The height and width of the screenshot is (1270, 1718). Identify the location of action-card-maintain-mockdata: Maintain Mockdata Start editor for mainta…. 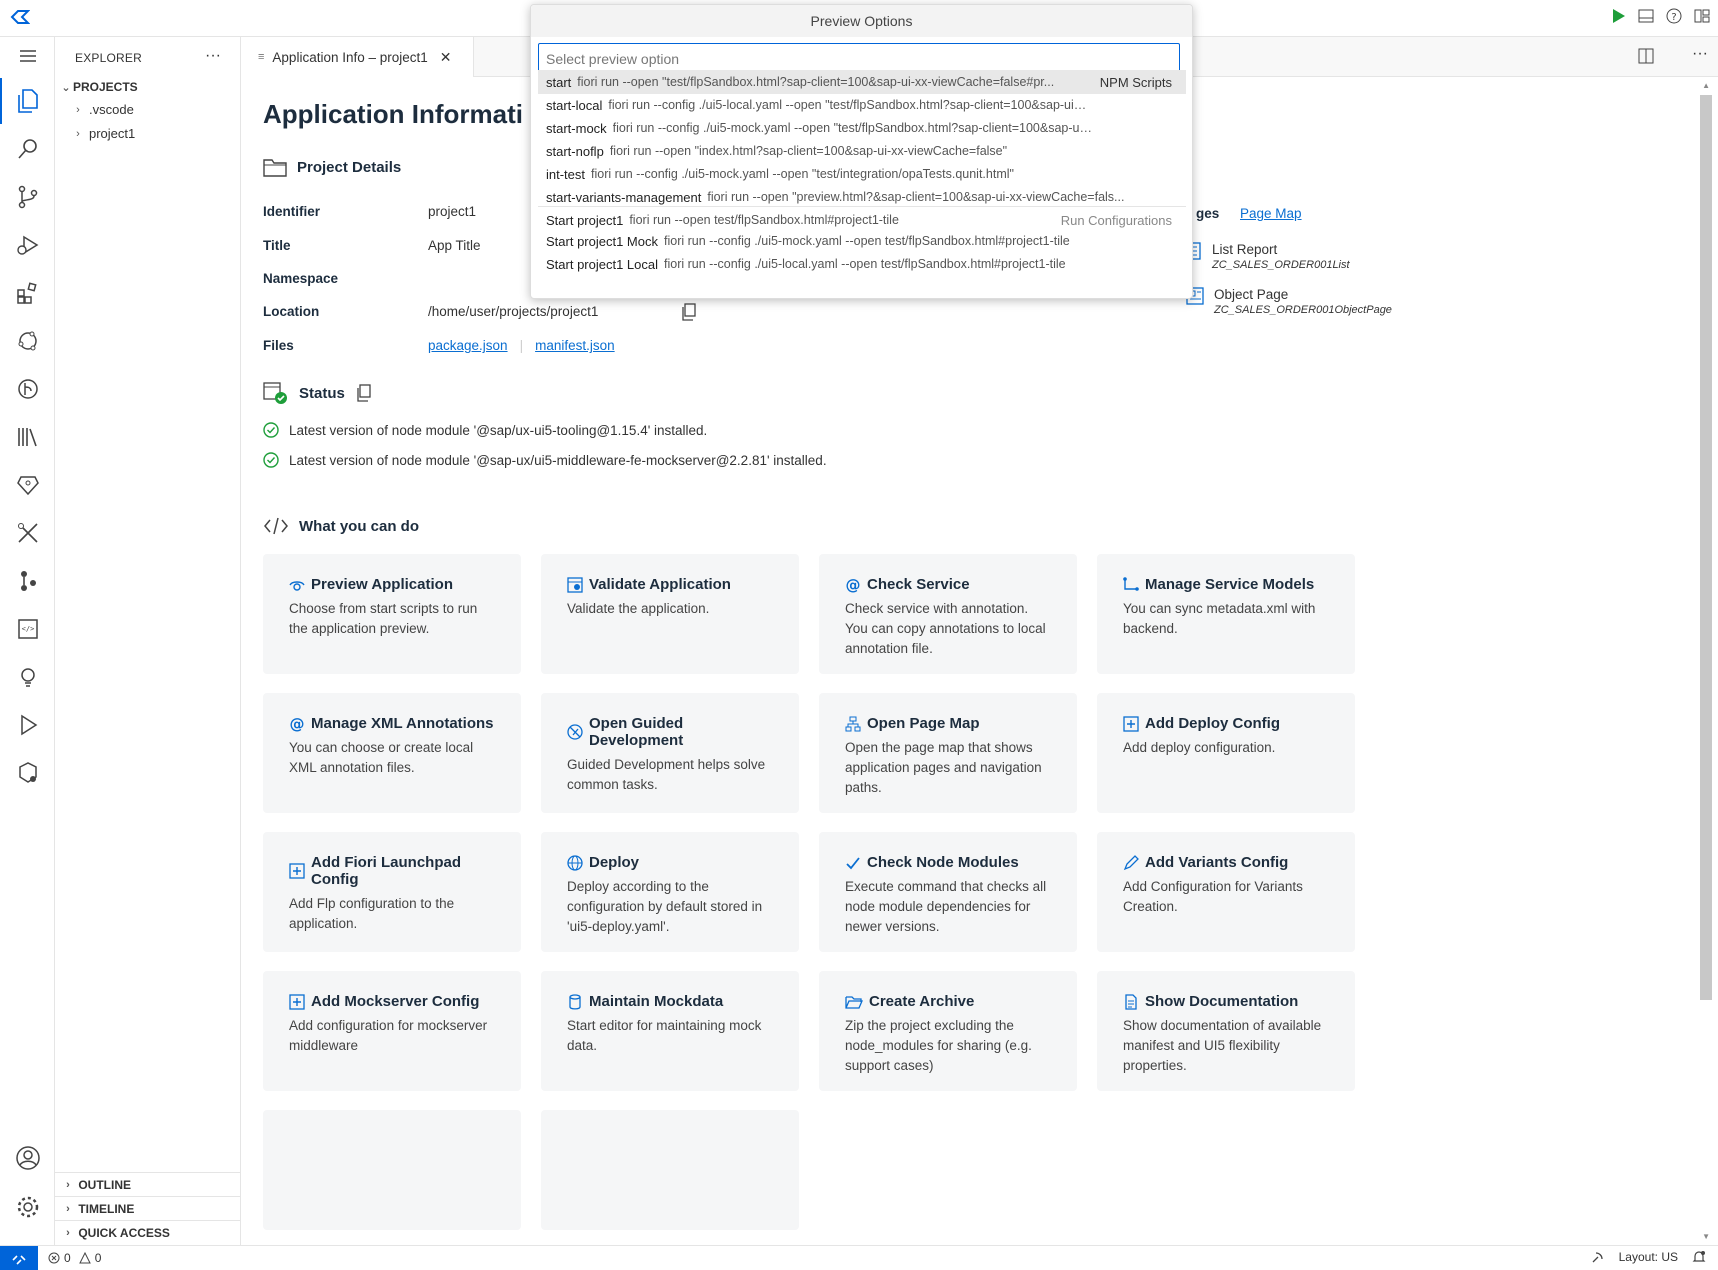
(670, 1031).